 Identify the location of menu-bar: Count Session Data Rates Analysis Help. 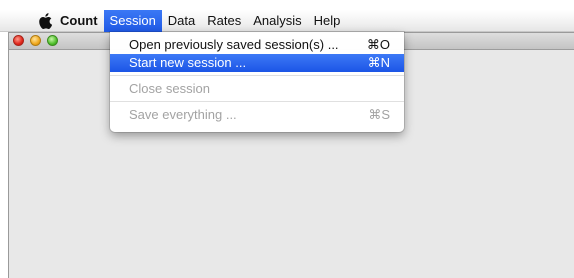
(287, 20).